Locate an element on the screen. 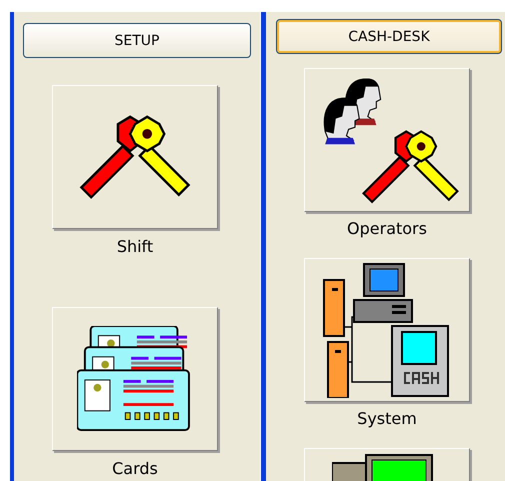 This screenshot has width=505, height=481. section-button: SETUP is located at coordinates (137, 40).